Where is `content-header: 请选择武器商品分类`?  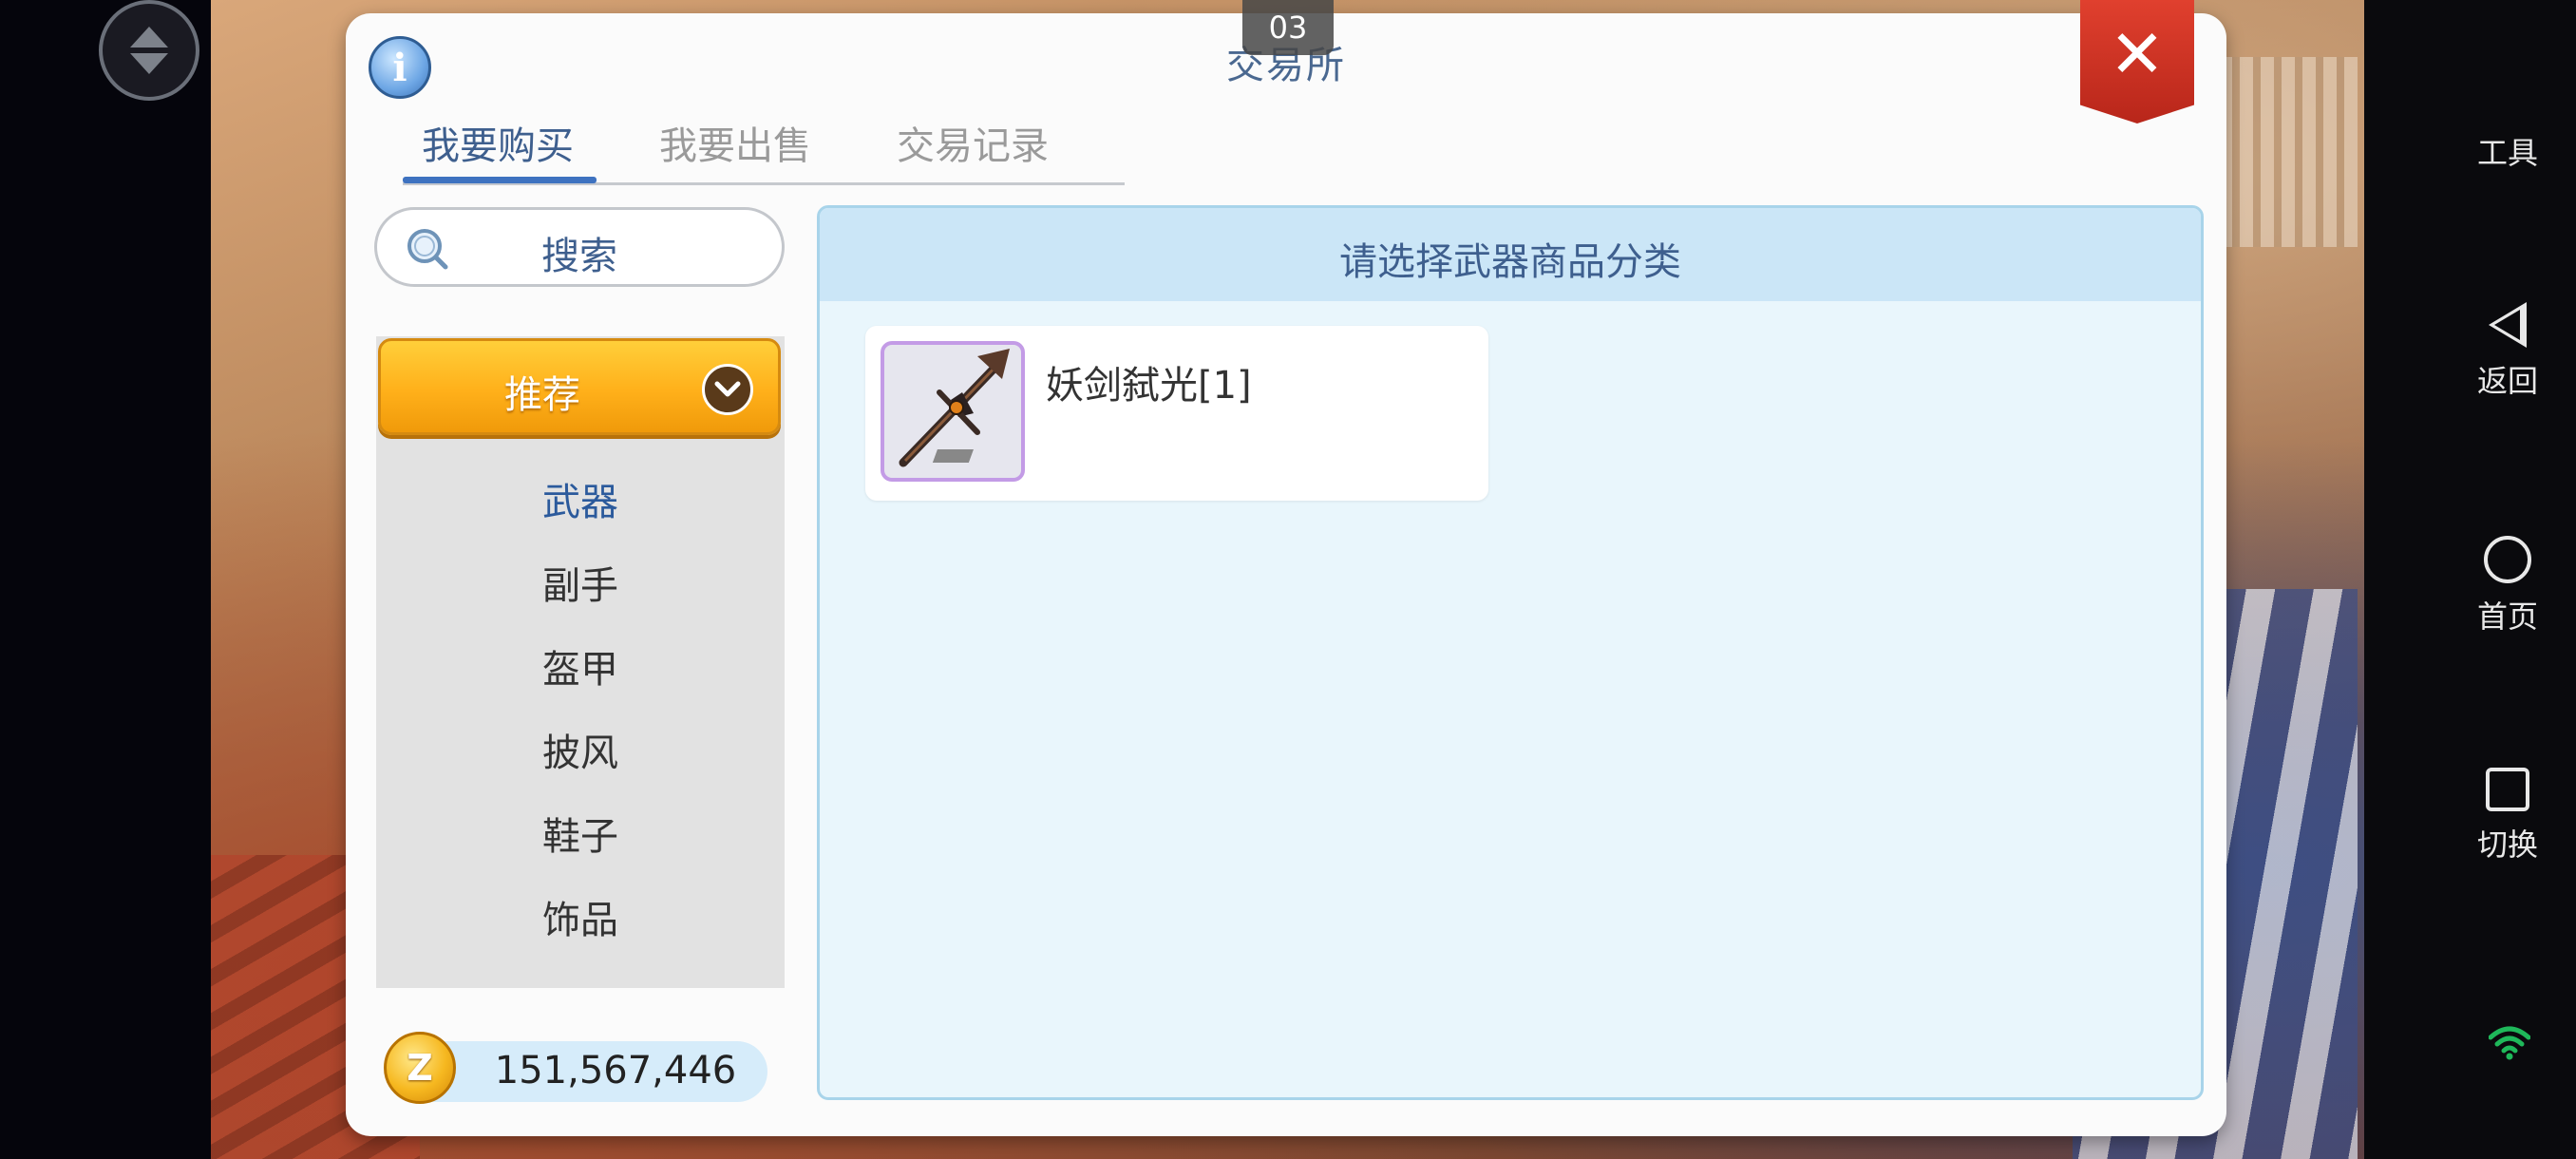 content-header: 请选择武器商品分类 is located at coordinates (1510, 254).